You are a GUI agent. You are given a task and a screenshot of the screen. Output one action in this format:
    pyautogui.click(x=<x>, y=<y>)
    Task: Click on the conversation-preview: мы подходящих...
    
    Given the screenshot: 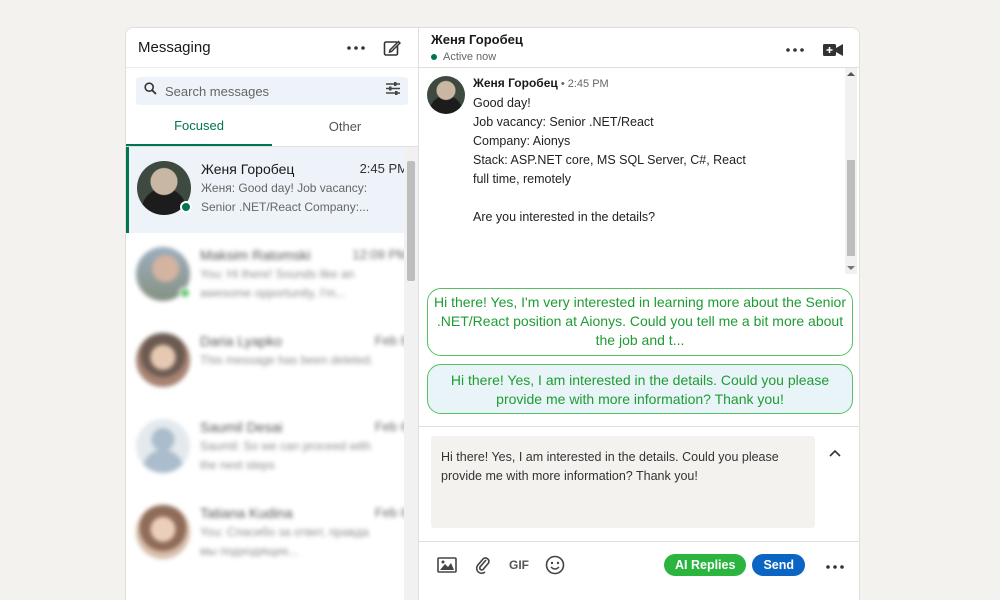 What is the action you would take?
    pyautogui.click(x=249, y=551)
    